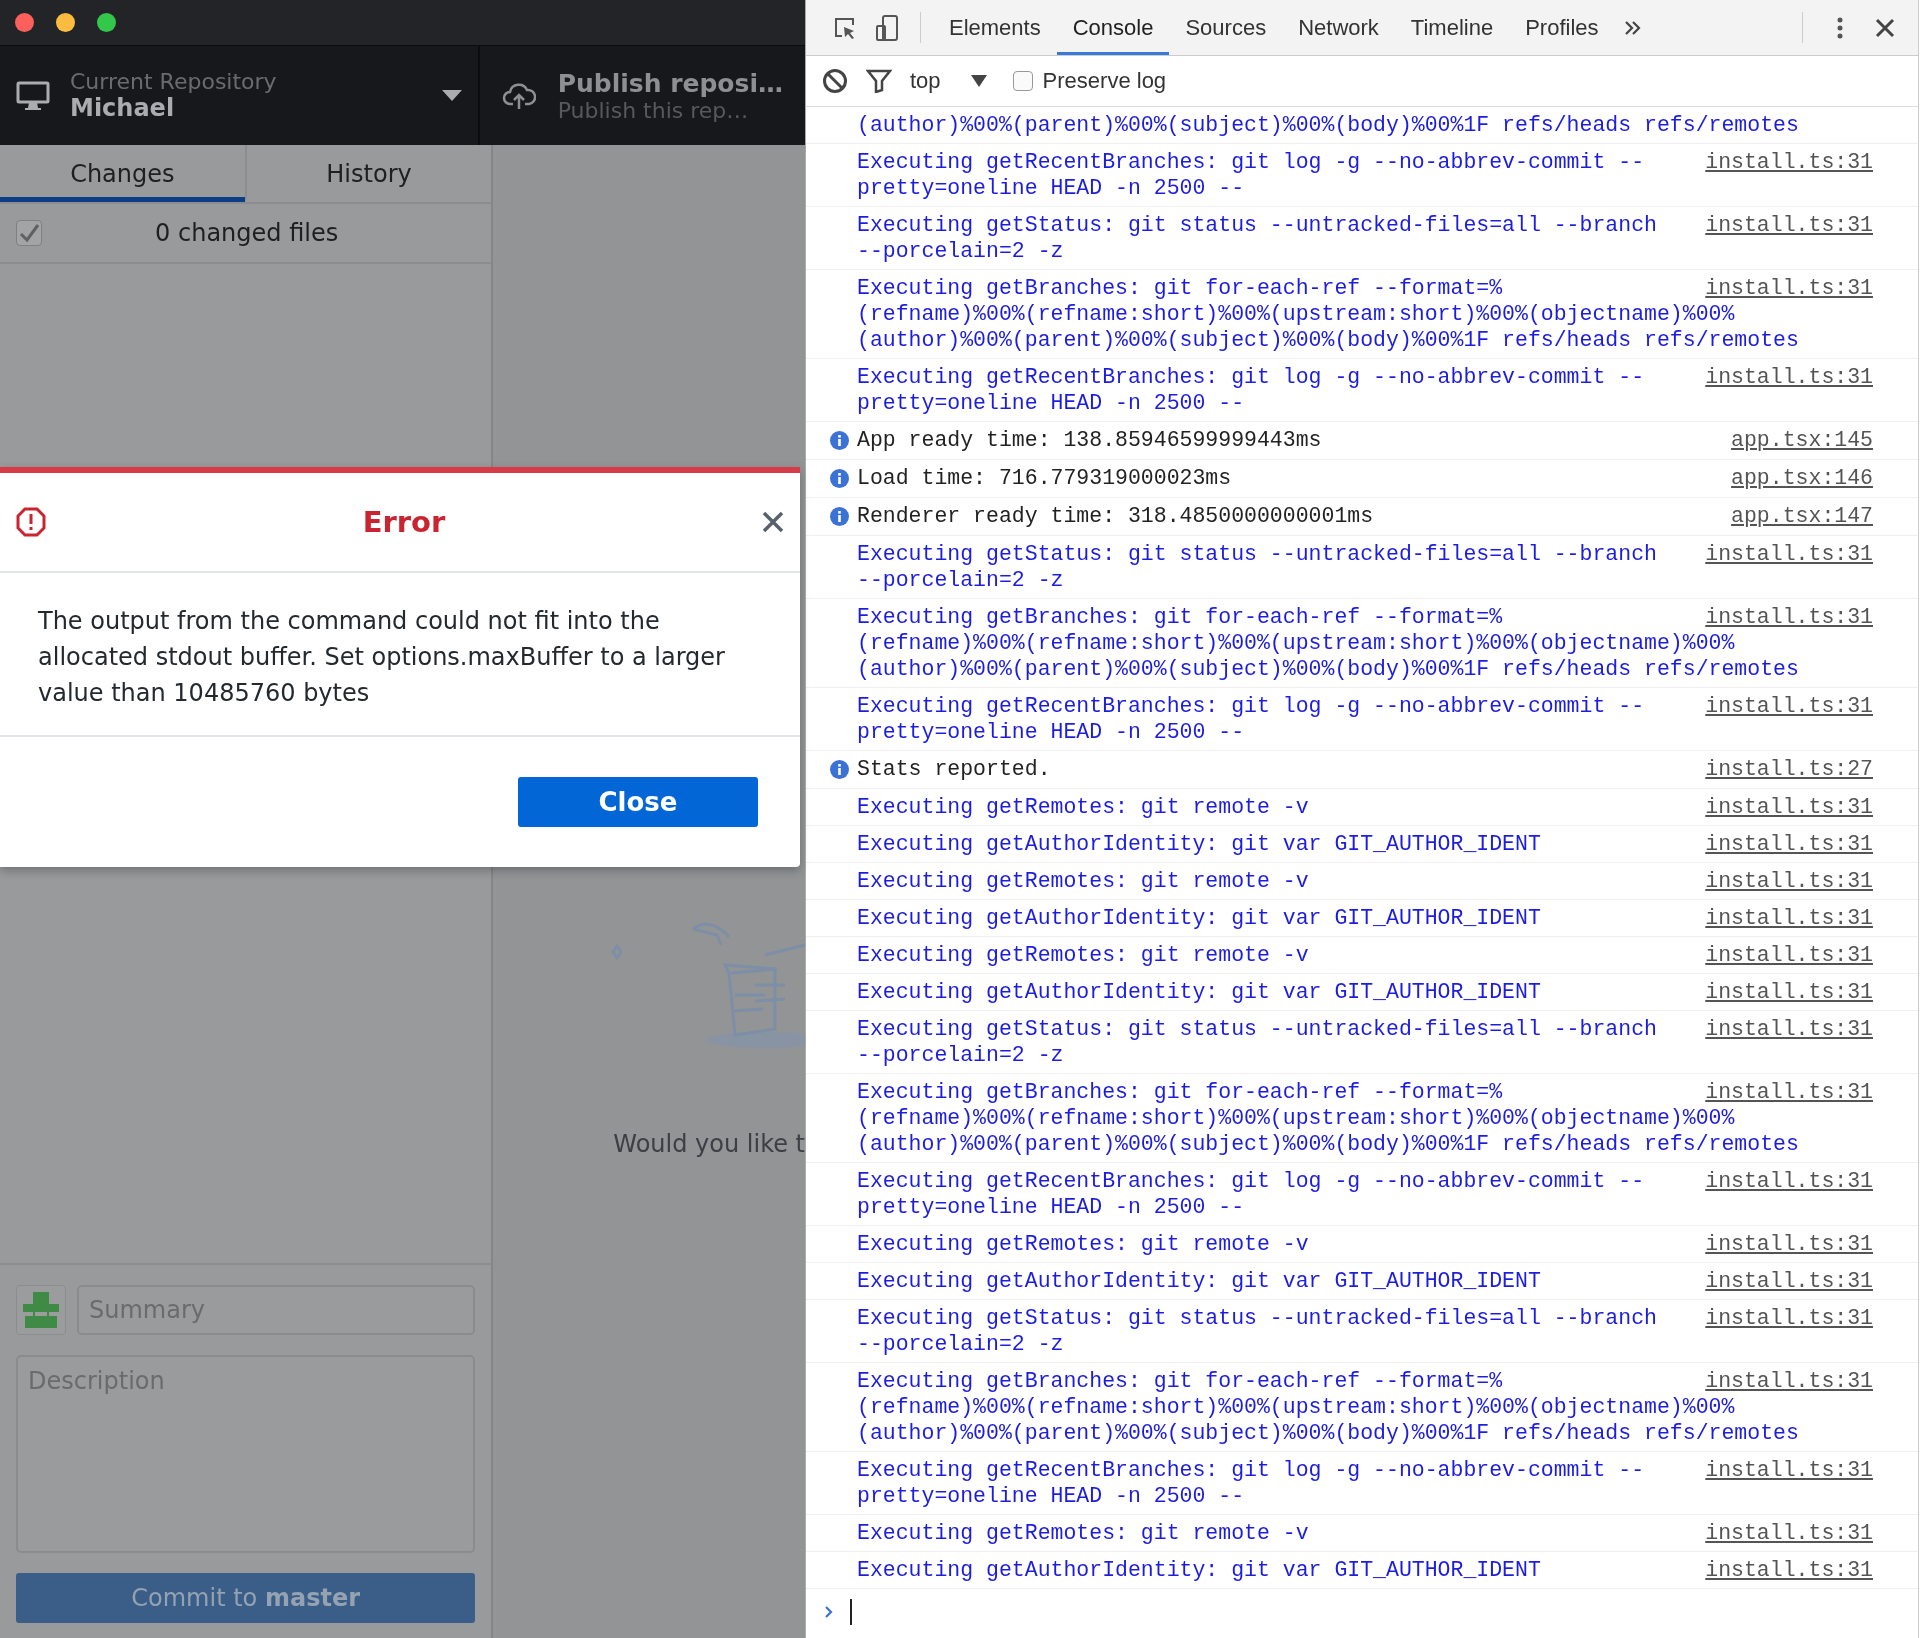 The width and height of the screenshot is (1928, 1638). Describe the element at coordinates (1115, 516) in the screenshot. I see `console-message: Renderer ready time: 318.4850000000001ms` at that location.